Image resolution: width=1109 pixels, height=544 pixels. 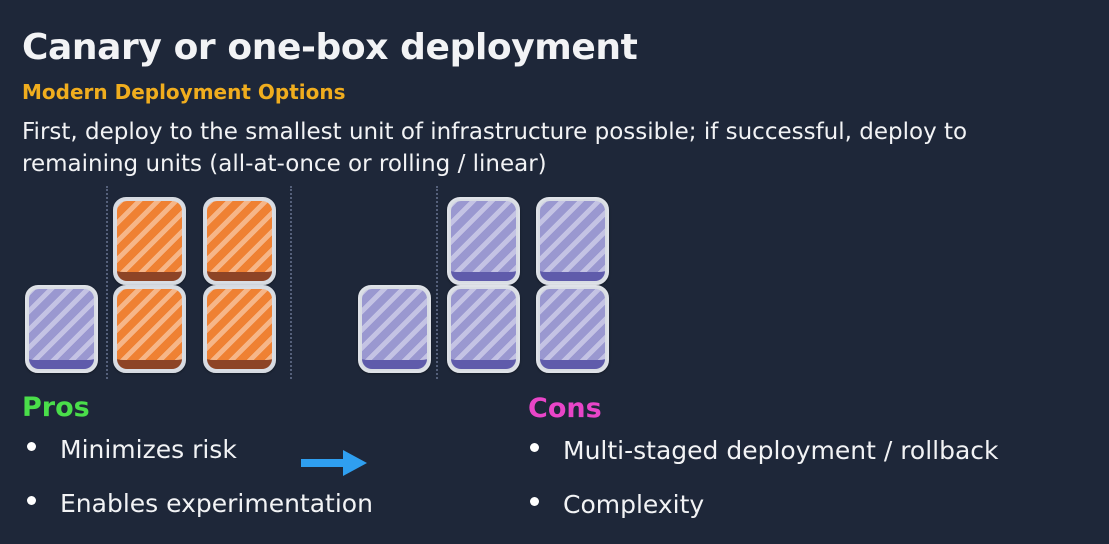 What do you see at coordinates (291, 282) in the screenshot?
I see `divider-left-group-end` at bounding box center [291, 282].